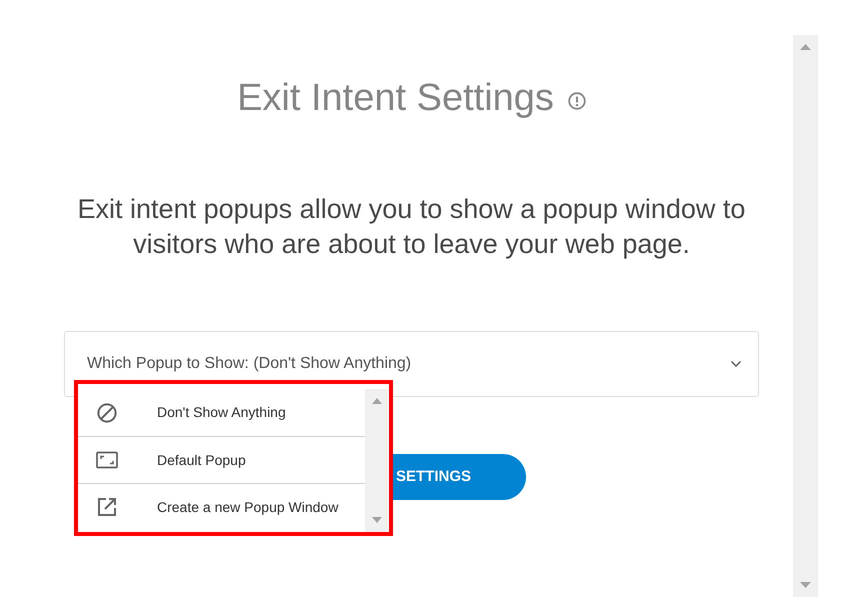 Image resolution: width=866 pixels, height=616 pixels. What do you see at coordinates (805, 47) in the screenshot?
I see `scroll-up-icon` at bounding box center [805, 47].